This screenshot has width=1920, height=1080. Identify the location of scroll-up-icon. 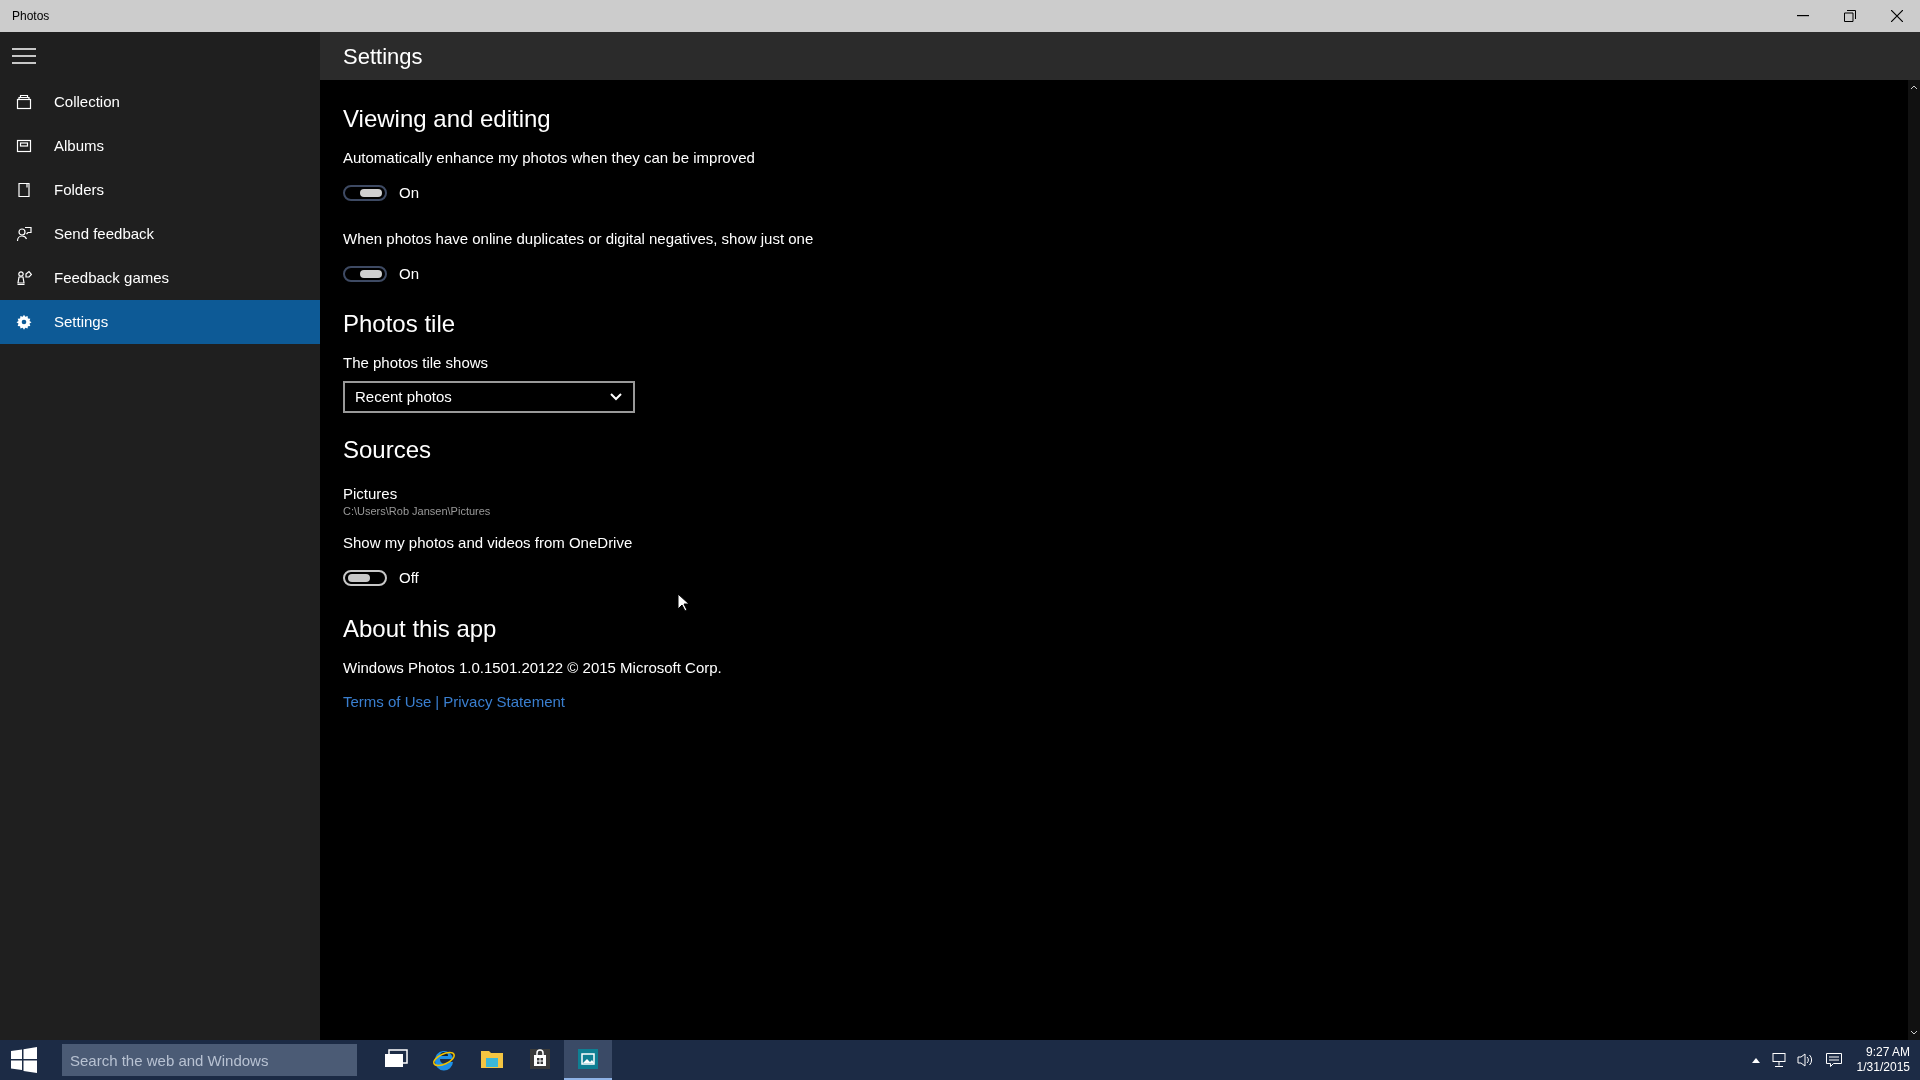
(1914, 87).